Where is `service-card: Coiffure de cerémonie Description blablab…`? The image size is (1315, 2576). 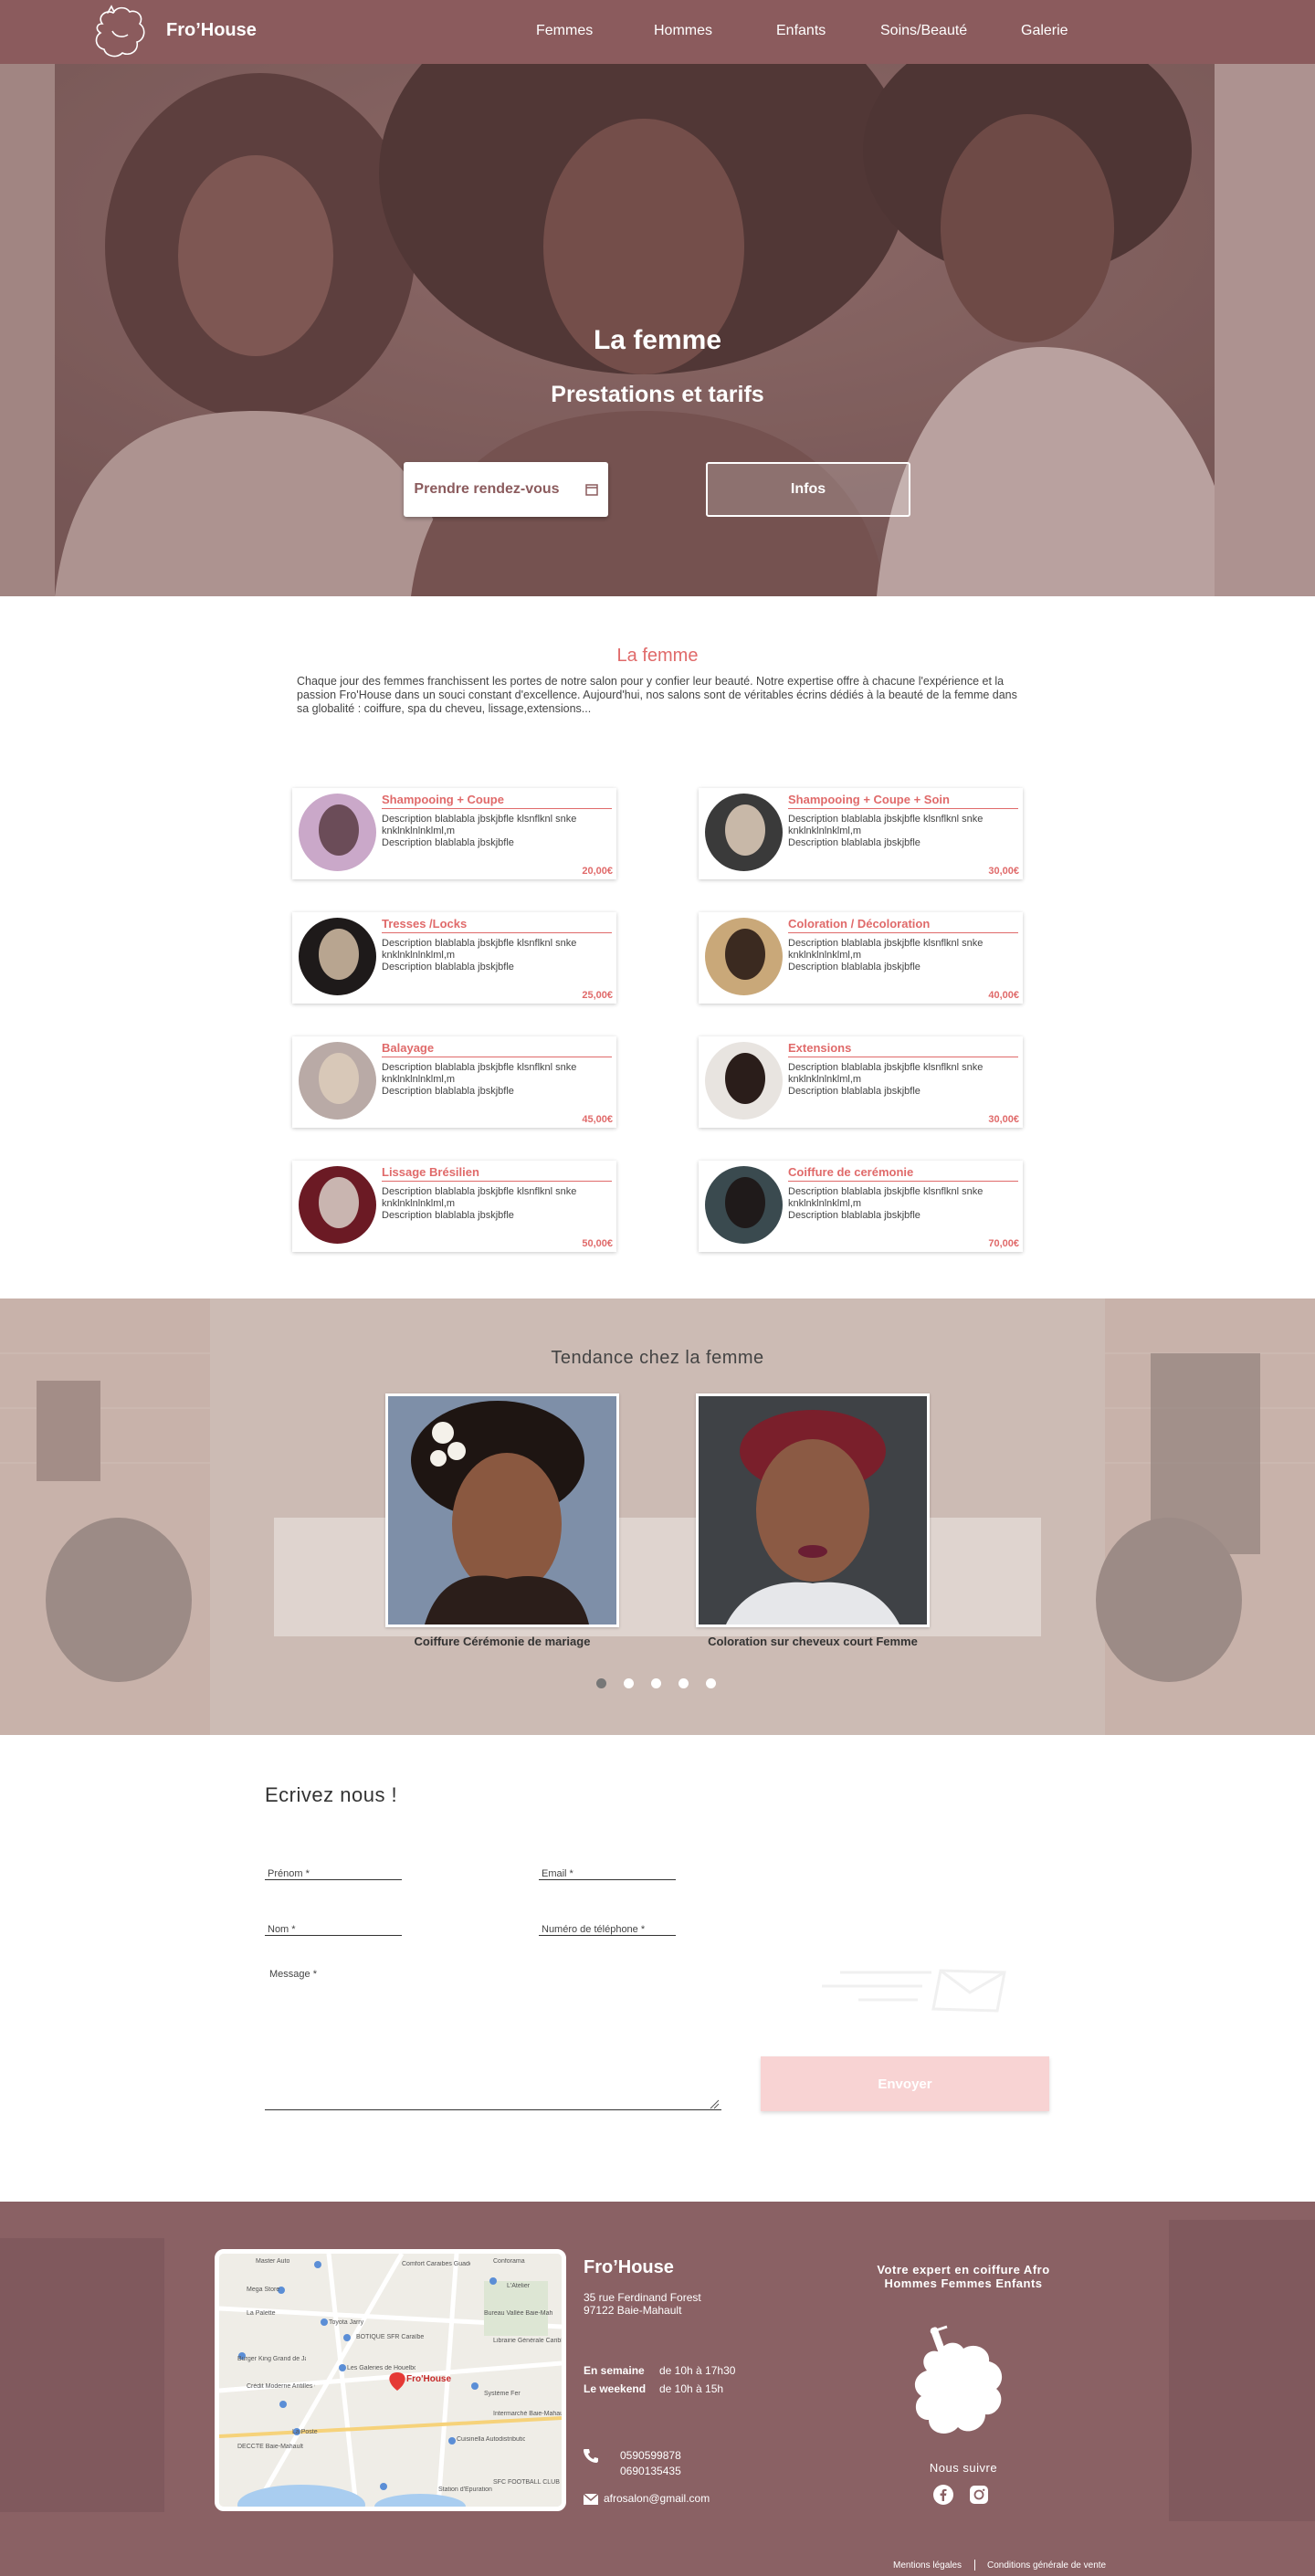
service-card: Coiffure de cerémonie Description blablab… is located at coordinates (861, 1206).